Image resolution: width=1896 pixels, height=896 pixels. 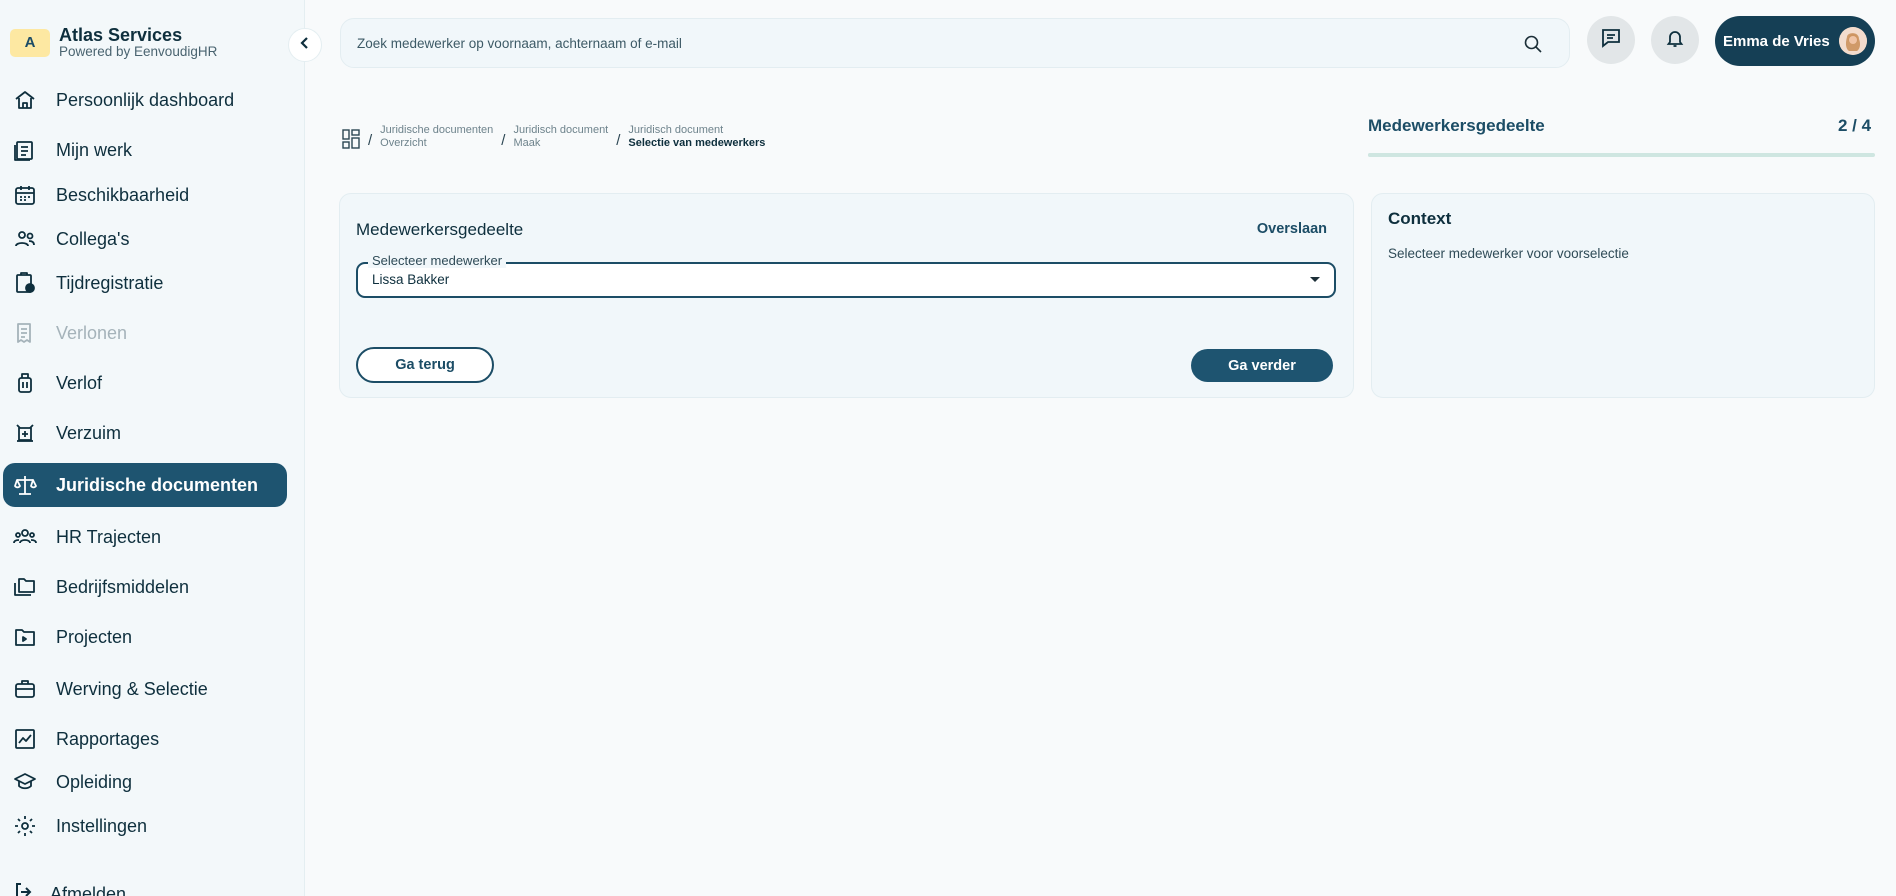 I want to click on brand-logo: A, so click(x=30, y=42).